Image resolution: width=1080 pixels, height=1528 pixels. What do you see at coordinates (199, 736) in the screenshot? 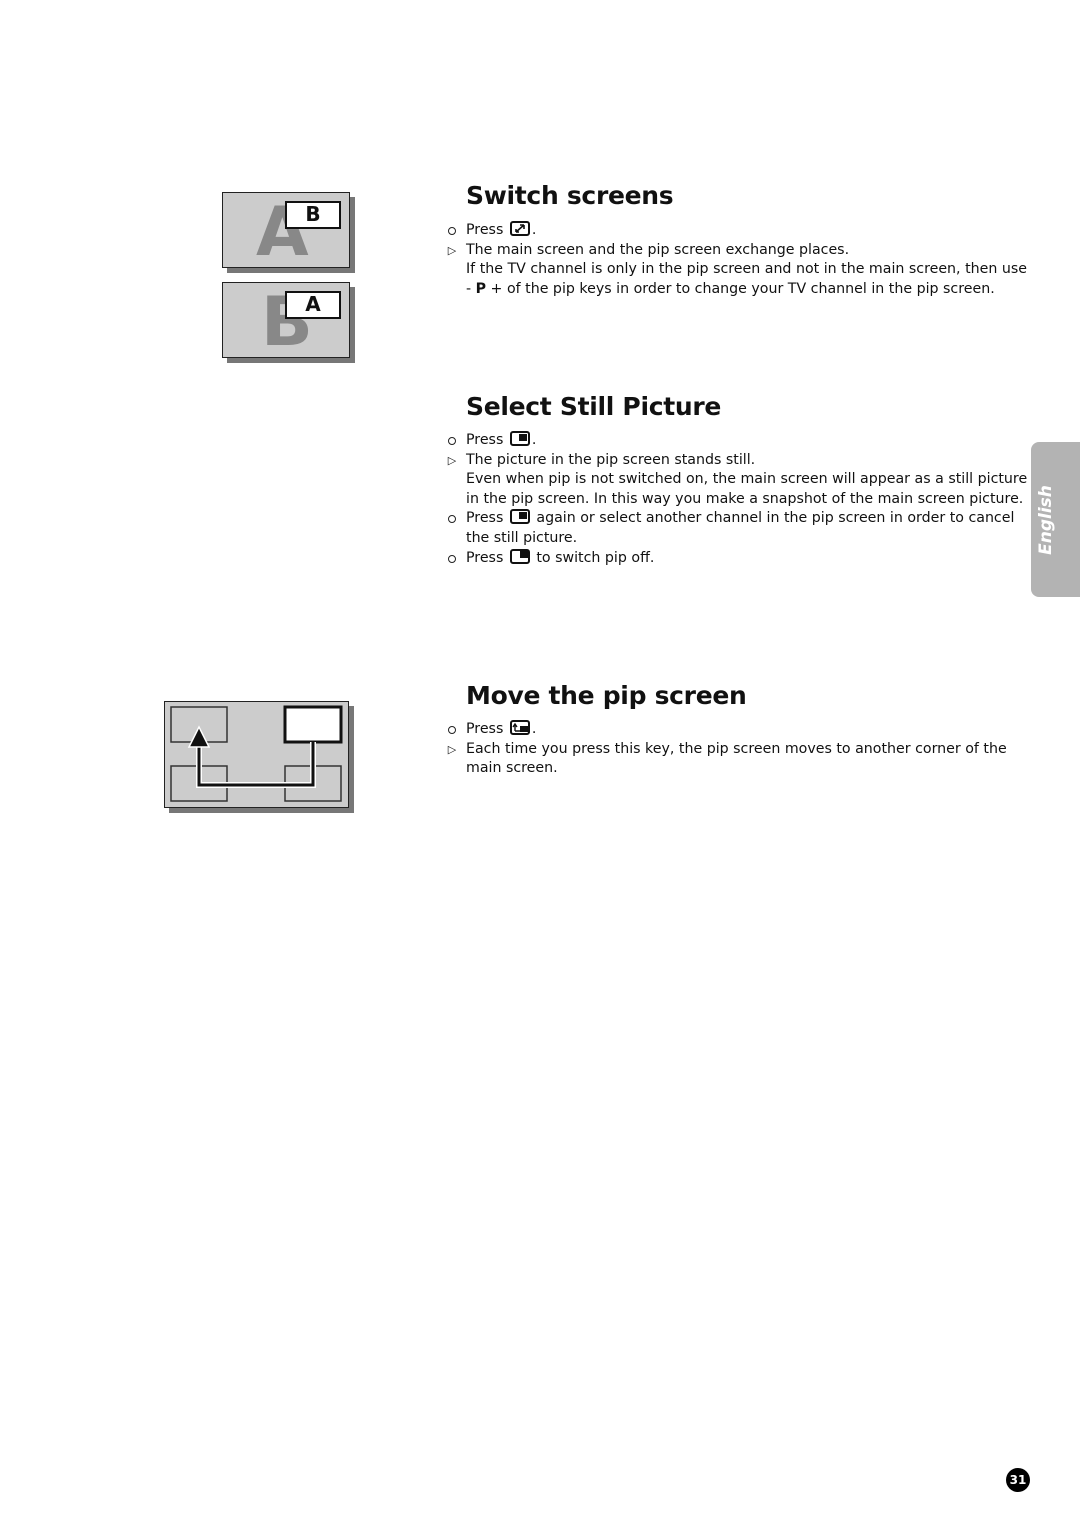
I see `arrow-head-icon` at bounding box center [199, 736].